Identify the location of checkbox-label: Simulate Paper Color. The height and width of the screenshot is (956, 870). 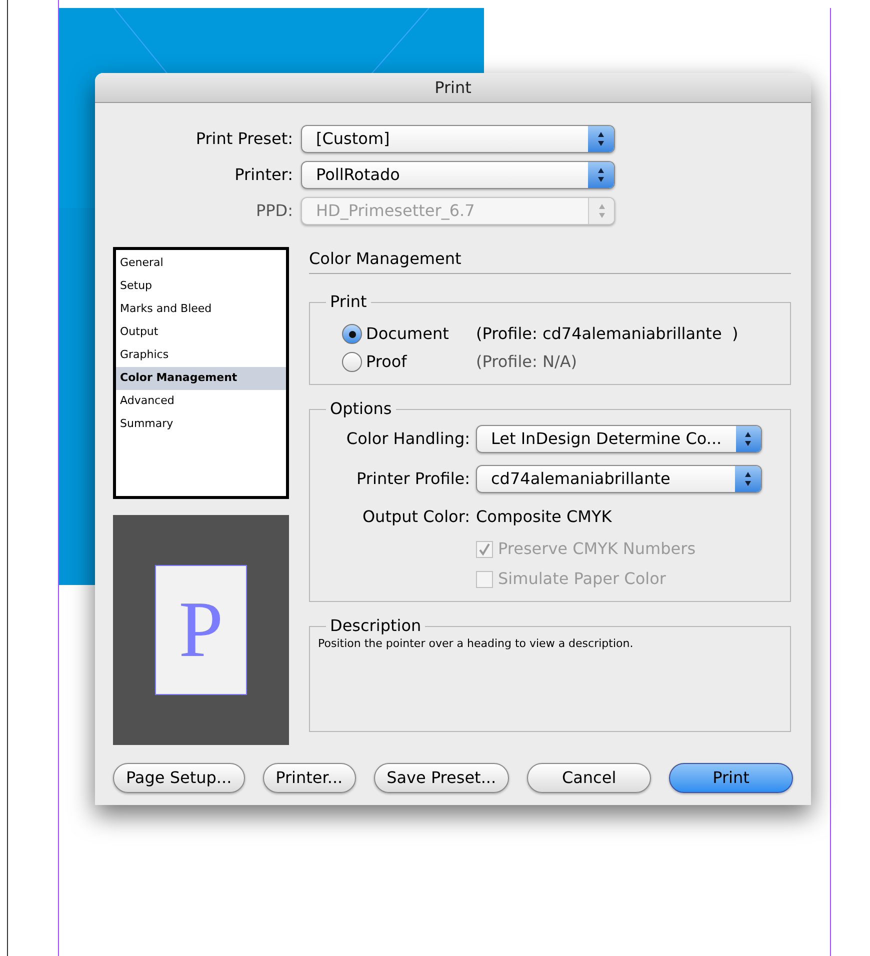
(582, 579).